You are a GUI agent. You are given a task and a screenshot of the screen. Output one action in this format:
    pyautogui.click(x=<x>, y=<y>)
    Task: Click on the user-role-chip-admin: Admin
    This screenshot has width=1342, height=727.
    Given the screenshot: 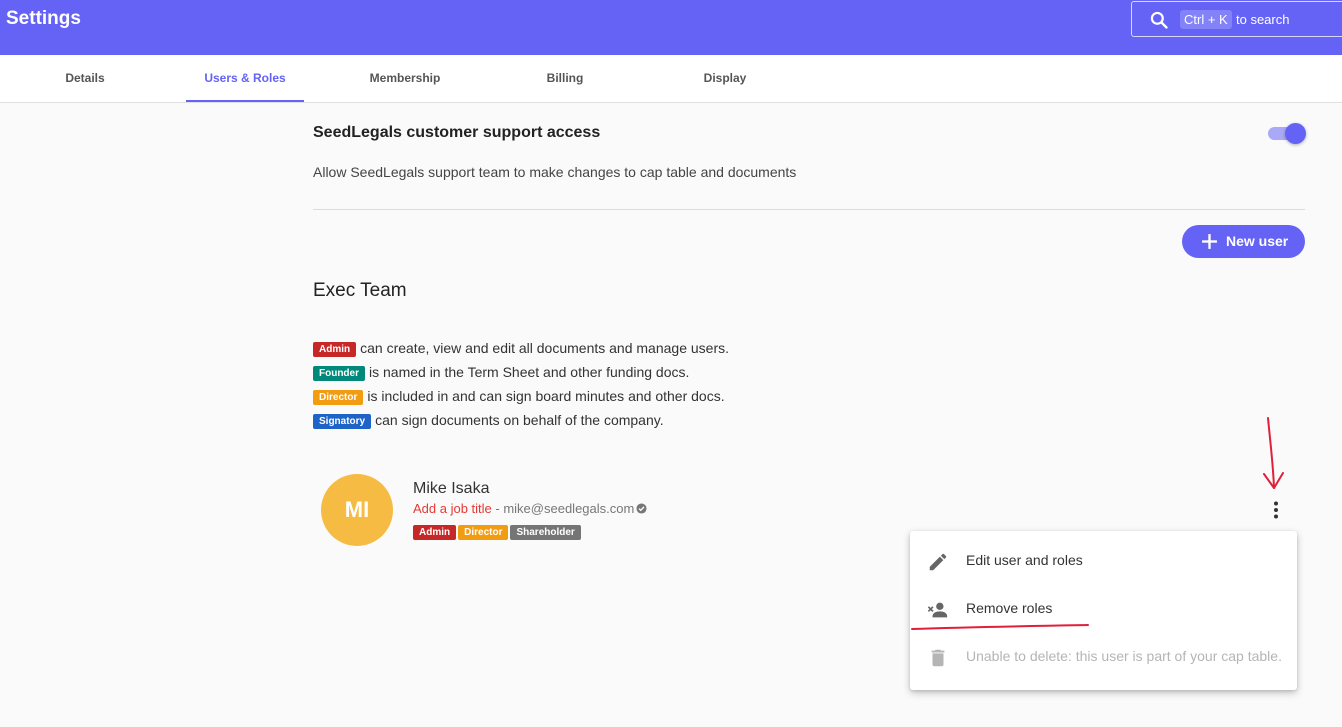 What is the action you would take?
    pyautogui.click(x=435, y=532)
    